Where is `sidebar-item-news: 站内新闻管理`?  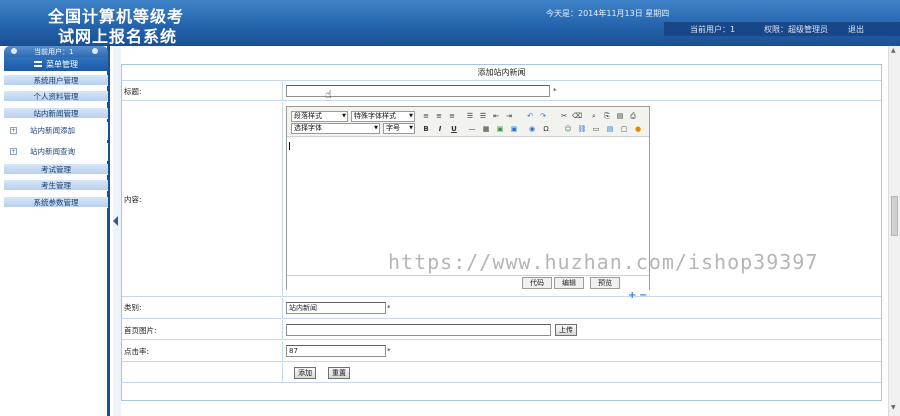
sidebar-item-news: 站内新闻管理 is located at coordinates (56, 113).